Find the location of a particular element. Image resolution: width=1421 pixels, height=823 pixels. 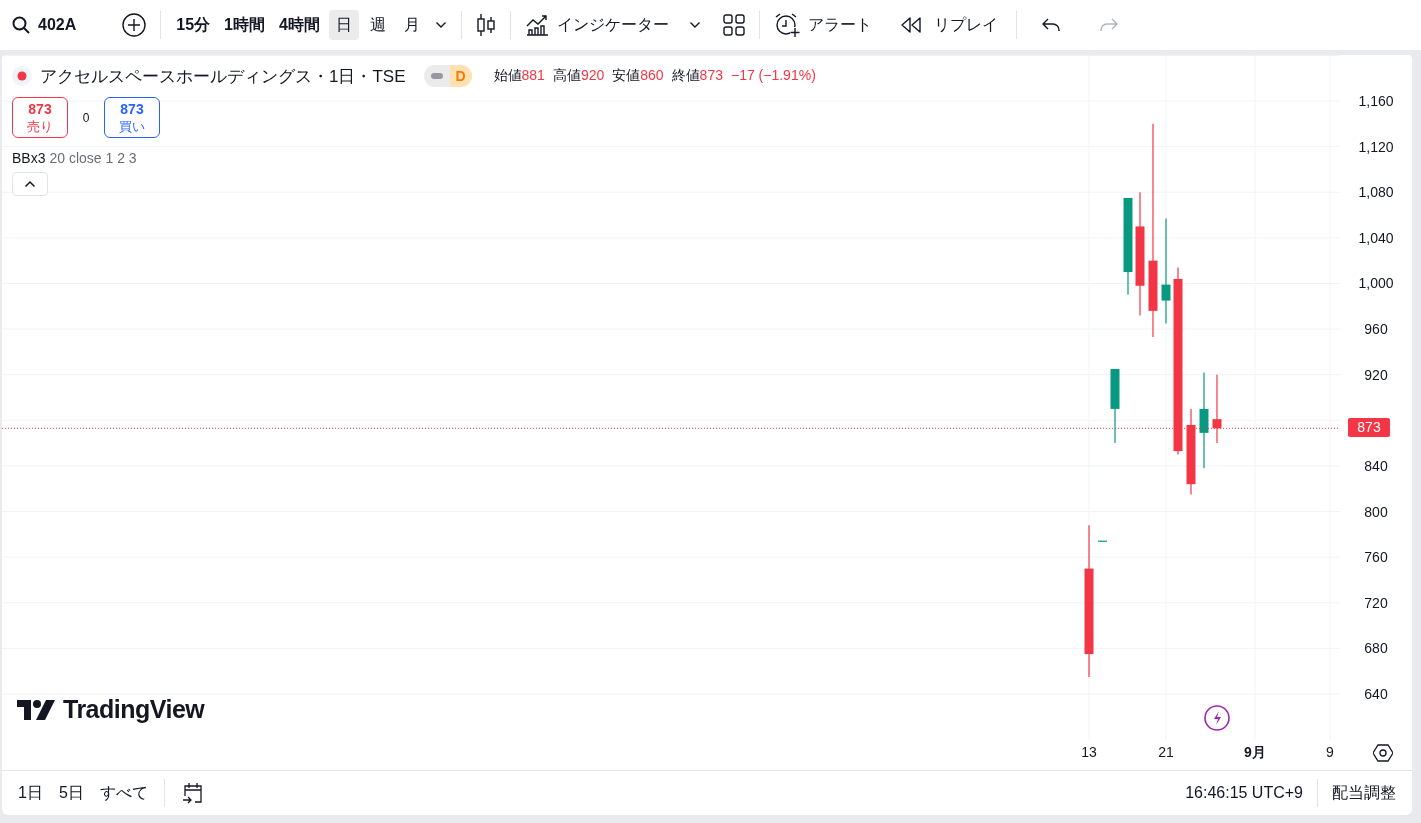

ohlc-value: 高値920 is located at coordinates (578, 76).